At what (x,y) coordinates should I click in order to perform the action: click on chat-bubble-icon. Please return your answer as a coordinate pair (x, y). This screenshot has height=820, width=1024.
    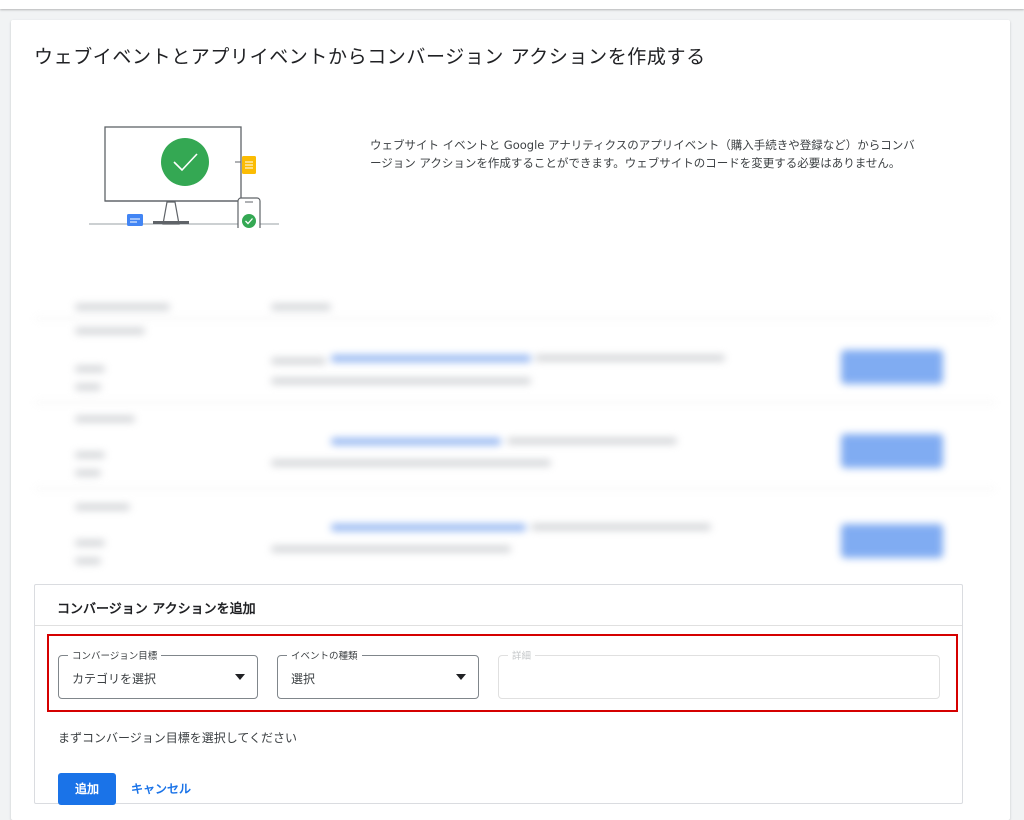
    Looking at the image, I should click on (135, 220).